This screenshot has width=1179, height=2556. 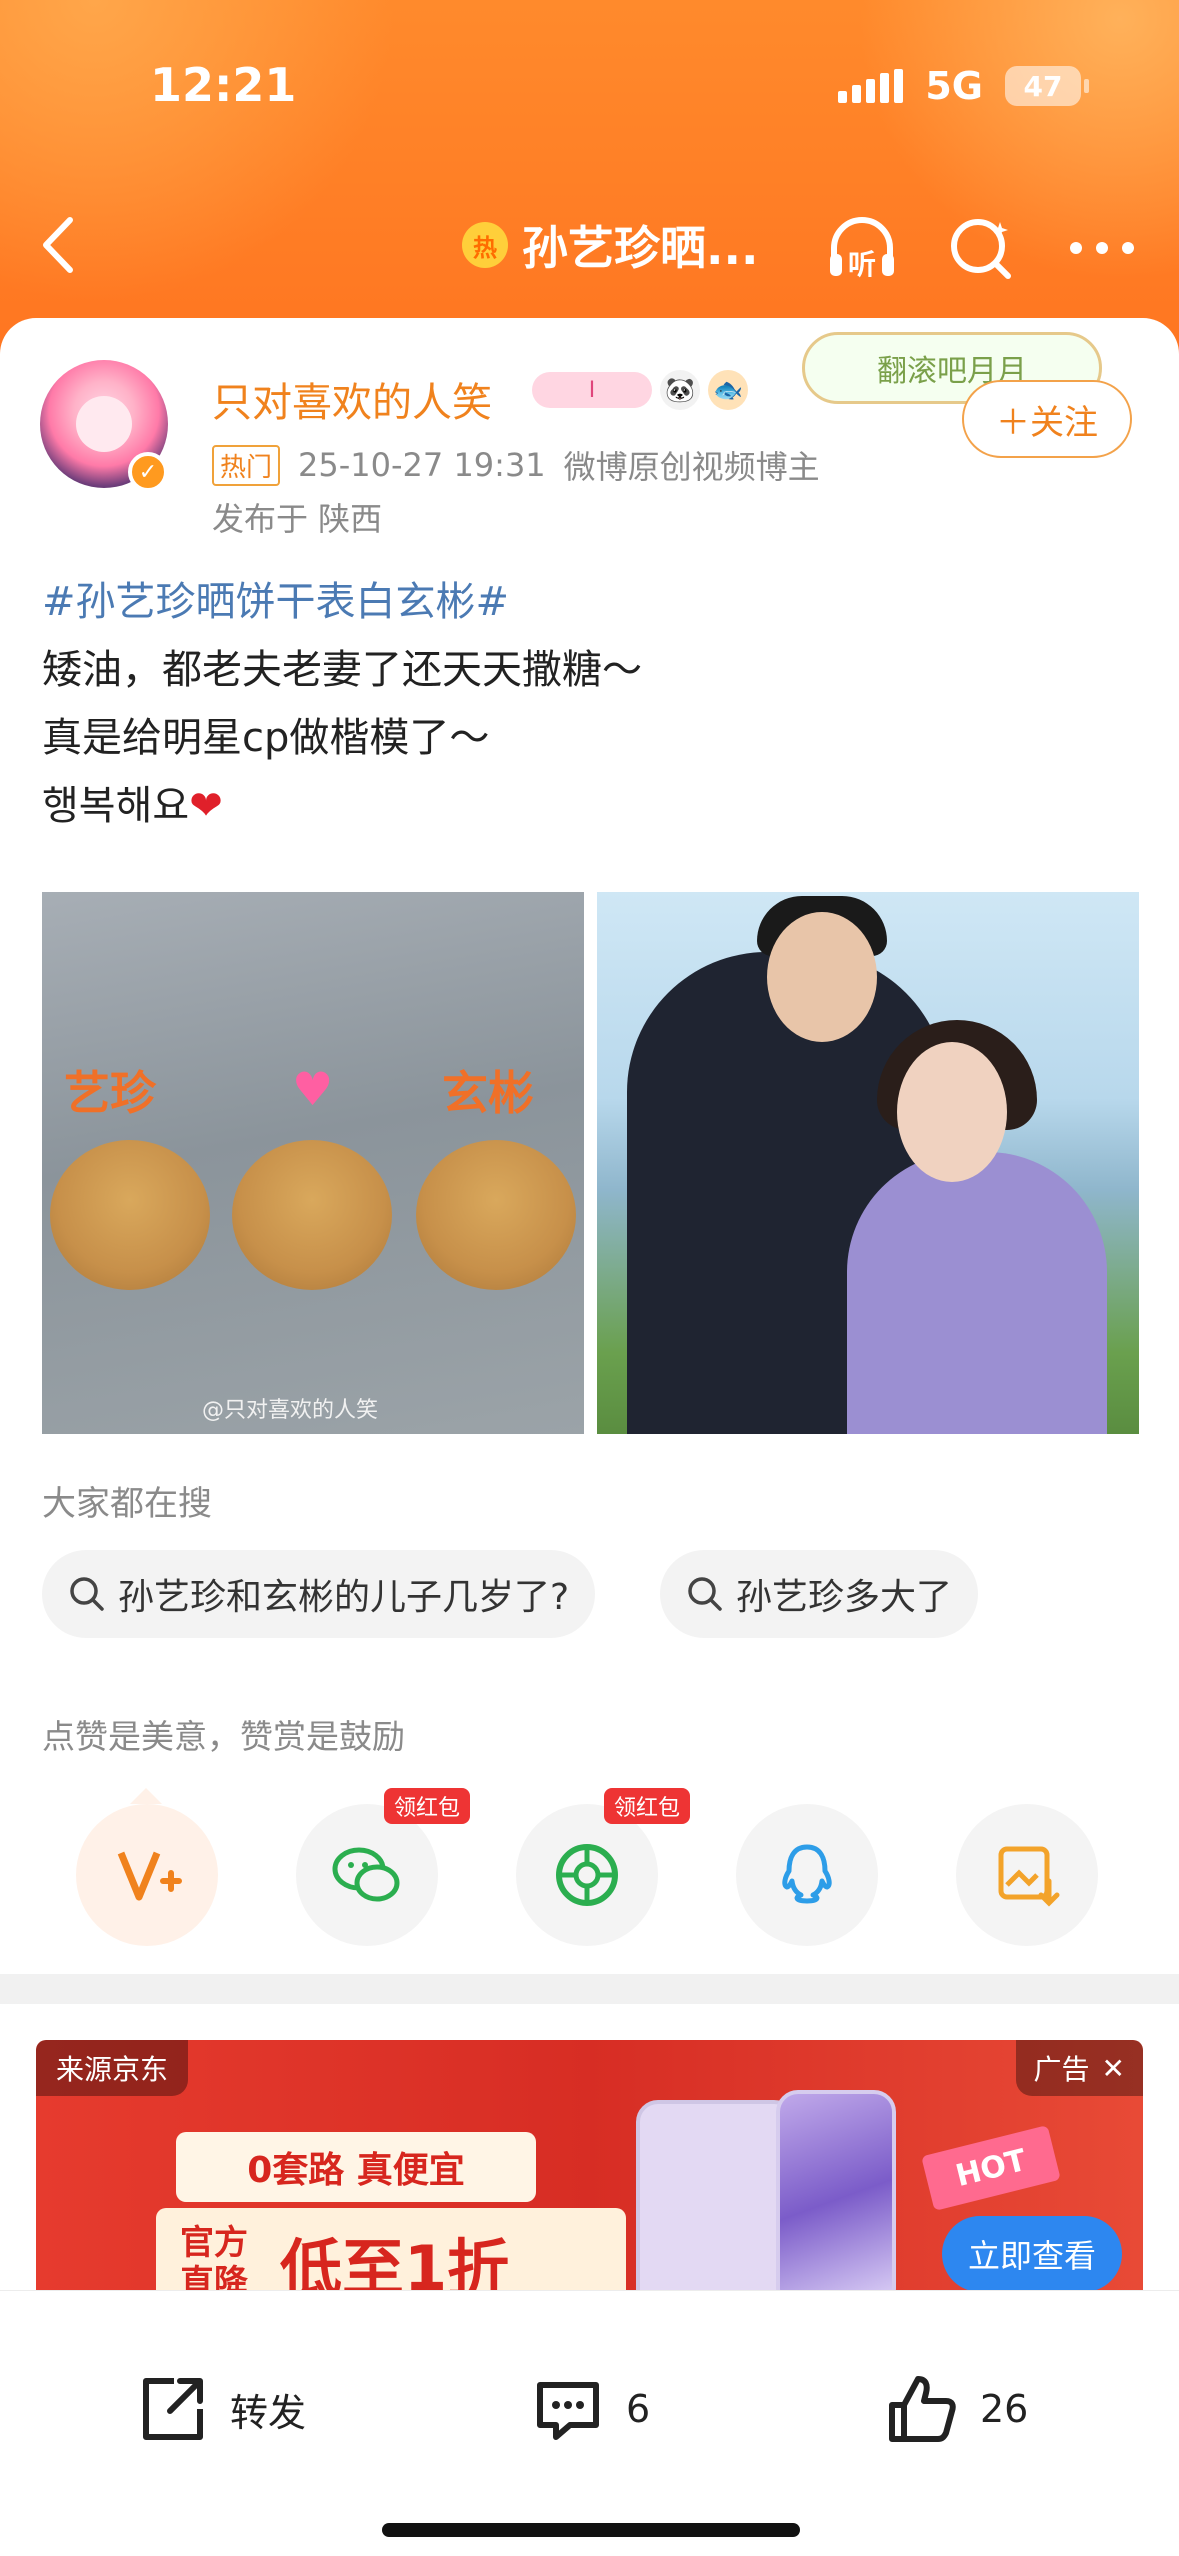 I want to click on qq-icon, so click(x=807, y=1874).